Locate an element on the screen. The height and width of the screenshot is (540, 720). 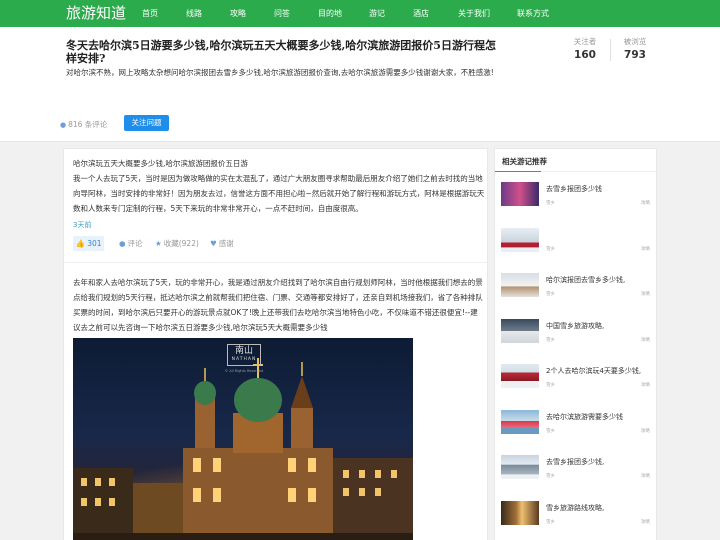
answer-comment-button: ● 评论 is located at coordinates (131, 243).